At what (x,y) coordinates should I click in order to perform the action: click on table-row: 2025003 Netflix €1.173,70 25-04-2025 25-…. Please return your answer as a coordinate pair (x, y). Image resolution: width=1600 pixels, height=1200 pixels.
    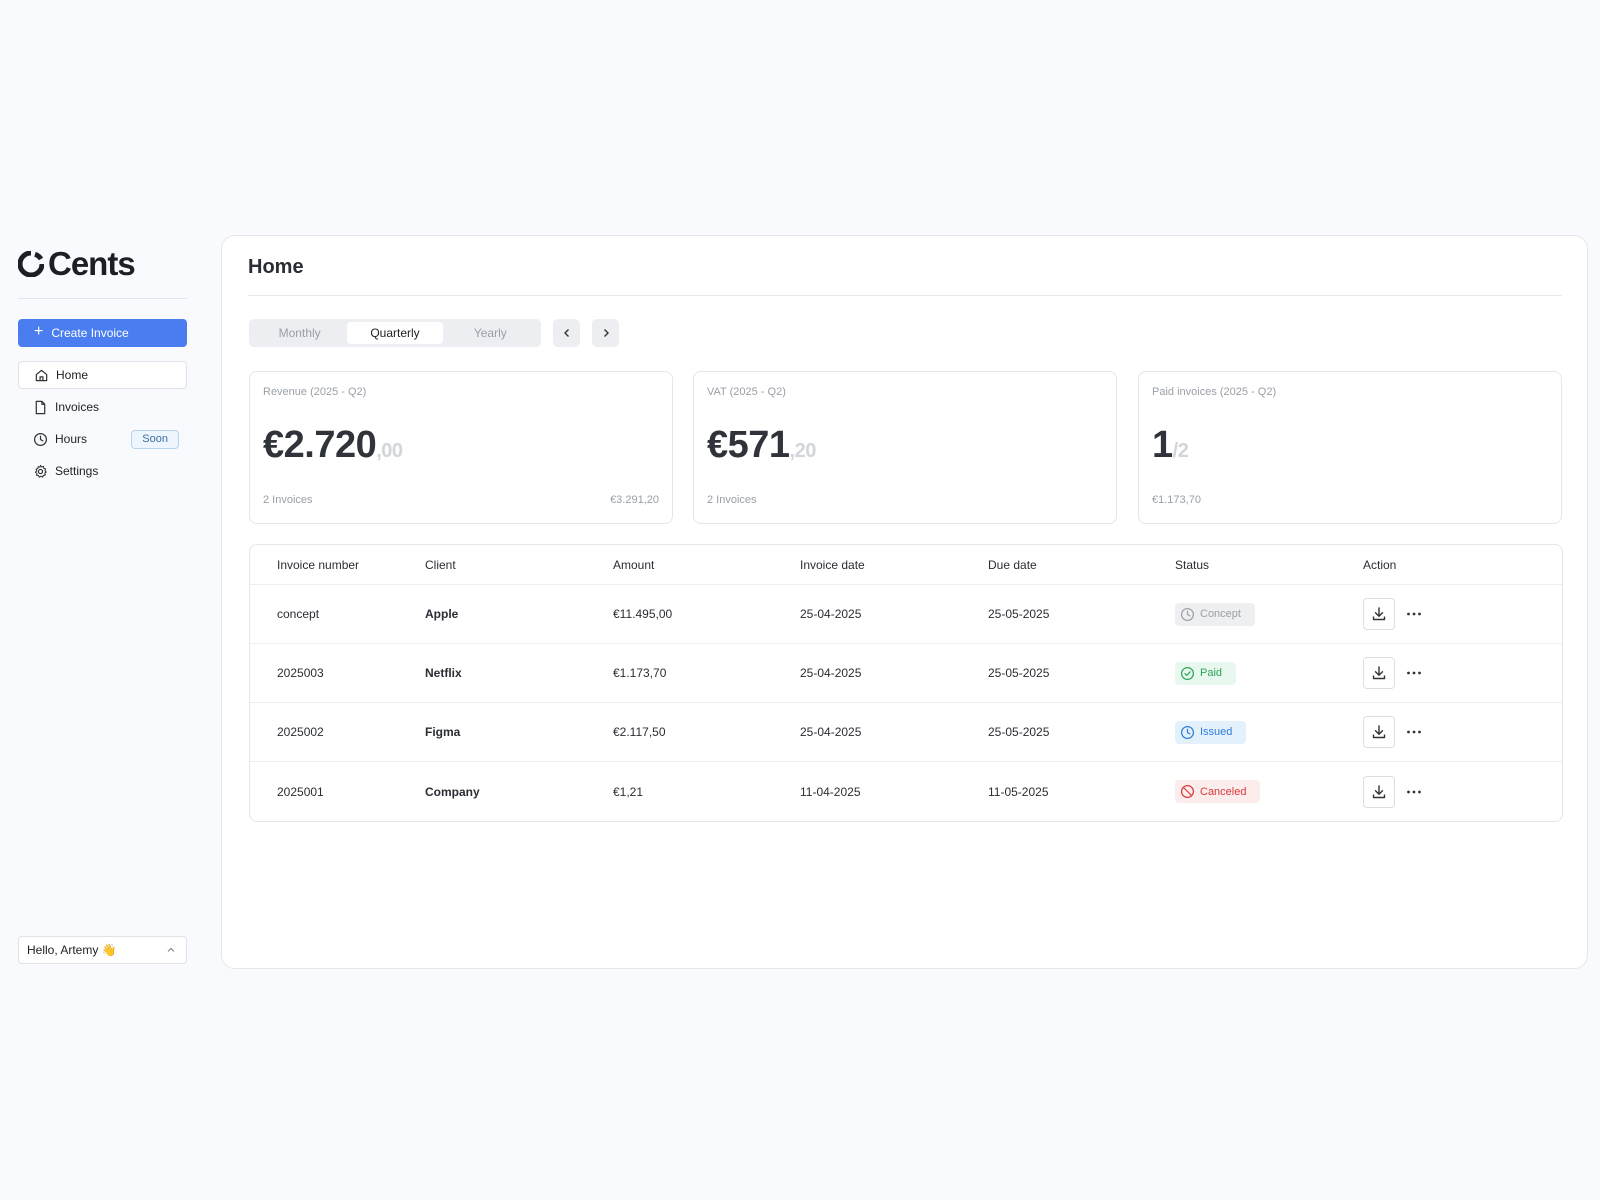
    Looking at the image, I should click on (906, 673).